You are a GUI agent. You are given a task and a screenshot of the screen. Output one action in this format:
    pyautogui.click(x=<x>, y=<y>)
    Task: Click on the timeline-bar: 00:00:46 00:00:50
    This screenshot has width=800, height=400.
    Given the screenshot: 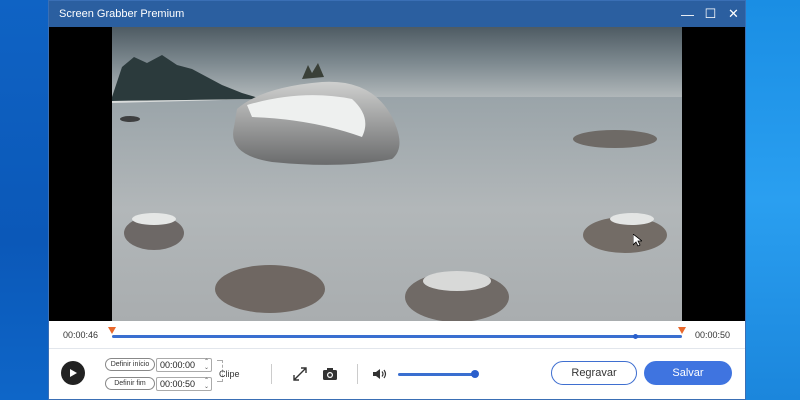 What is the action you would take?
    pyautogui.click(x=397, y=335)
    